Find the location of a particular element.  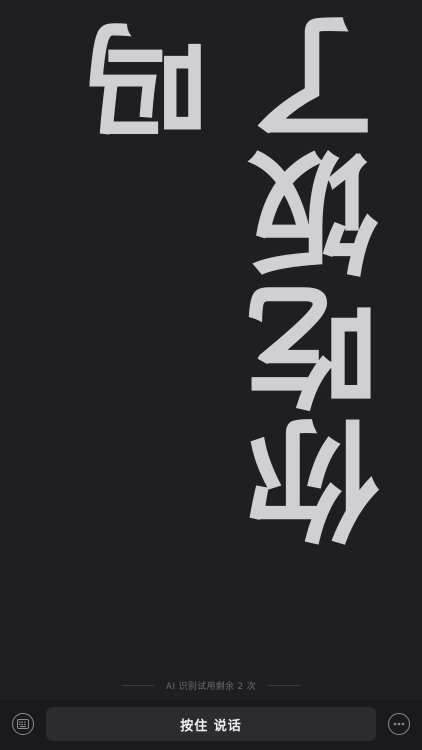

hint-divider-right is located at coordinates (284, 685).